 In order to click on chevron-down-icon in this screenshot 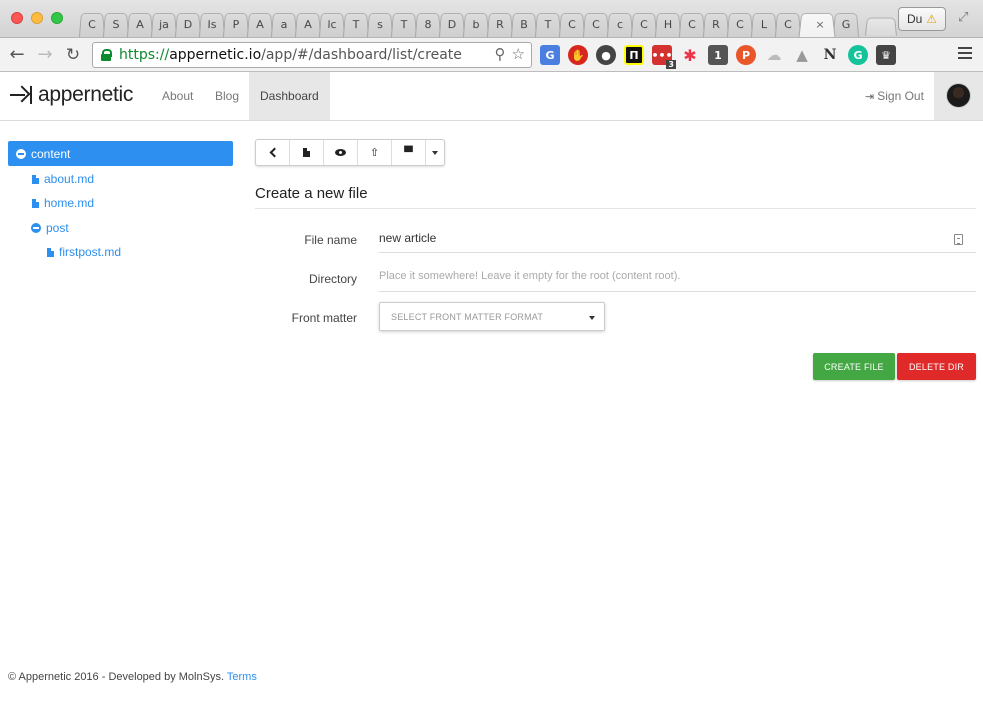, I will do `click(435, 152)`.